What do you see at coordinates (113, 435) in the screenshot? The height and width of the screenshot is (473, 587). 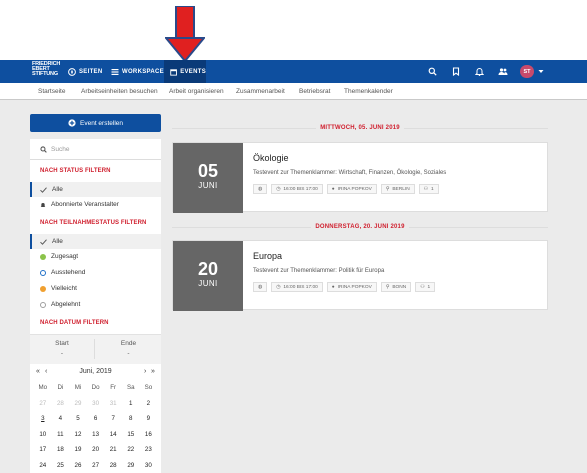 I see `calendar-day: 14` at bounding box center [113, 435].